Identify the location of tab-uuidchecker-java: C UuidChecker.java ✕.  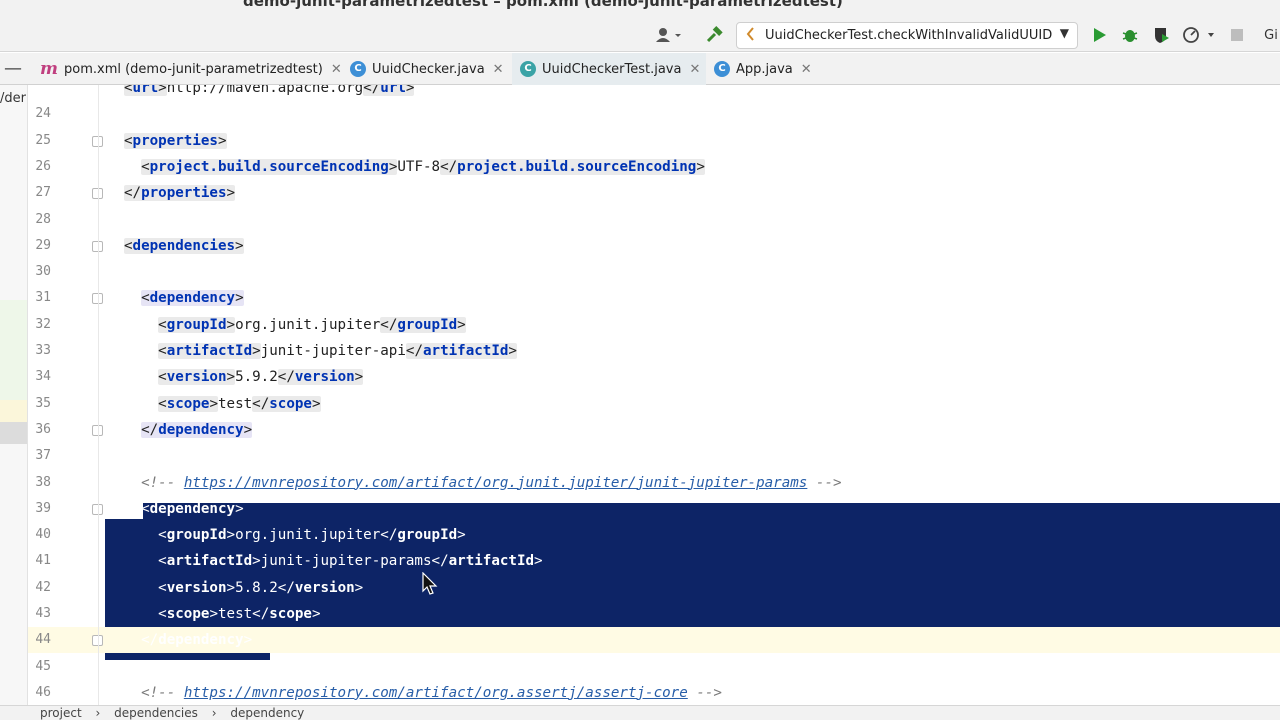
(427, 69).